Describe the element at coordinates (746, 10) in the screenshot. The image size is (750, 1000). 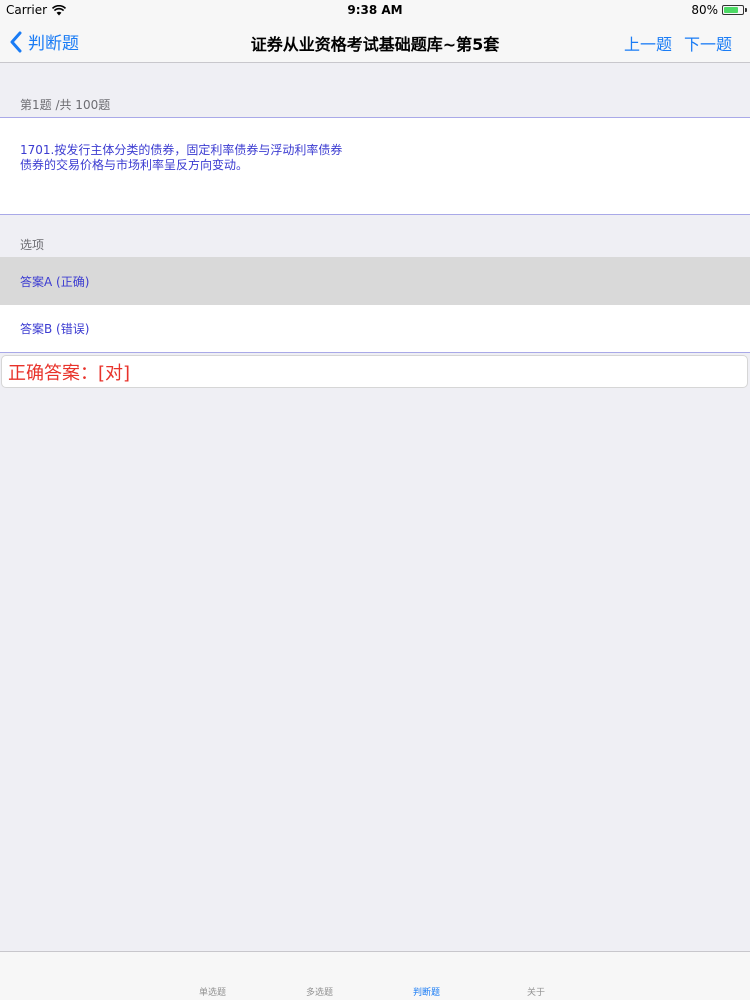
I see `battery-tip` at that location.